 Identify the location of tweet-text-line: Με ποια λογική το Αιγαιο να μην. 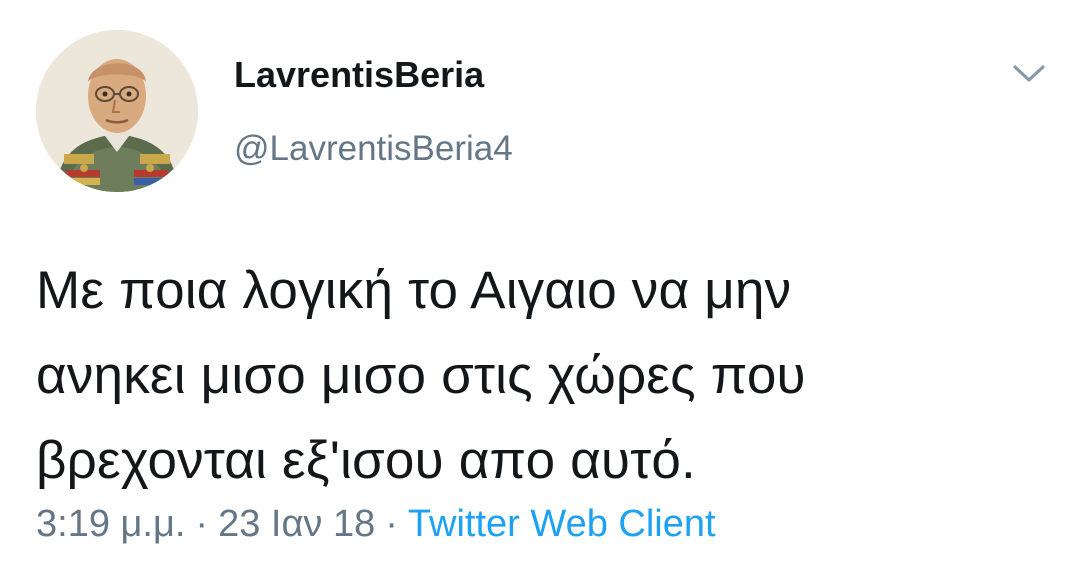
(414, 290).